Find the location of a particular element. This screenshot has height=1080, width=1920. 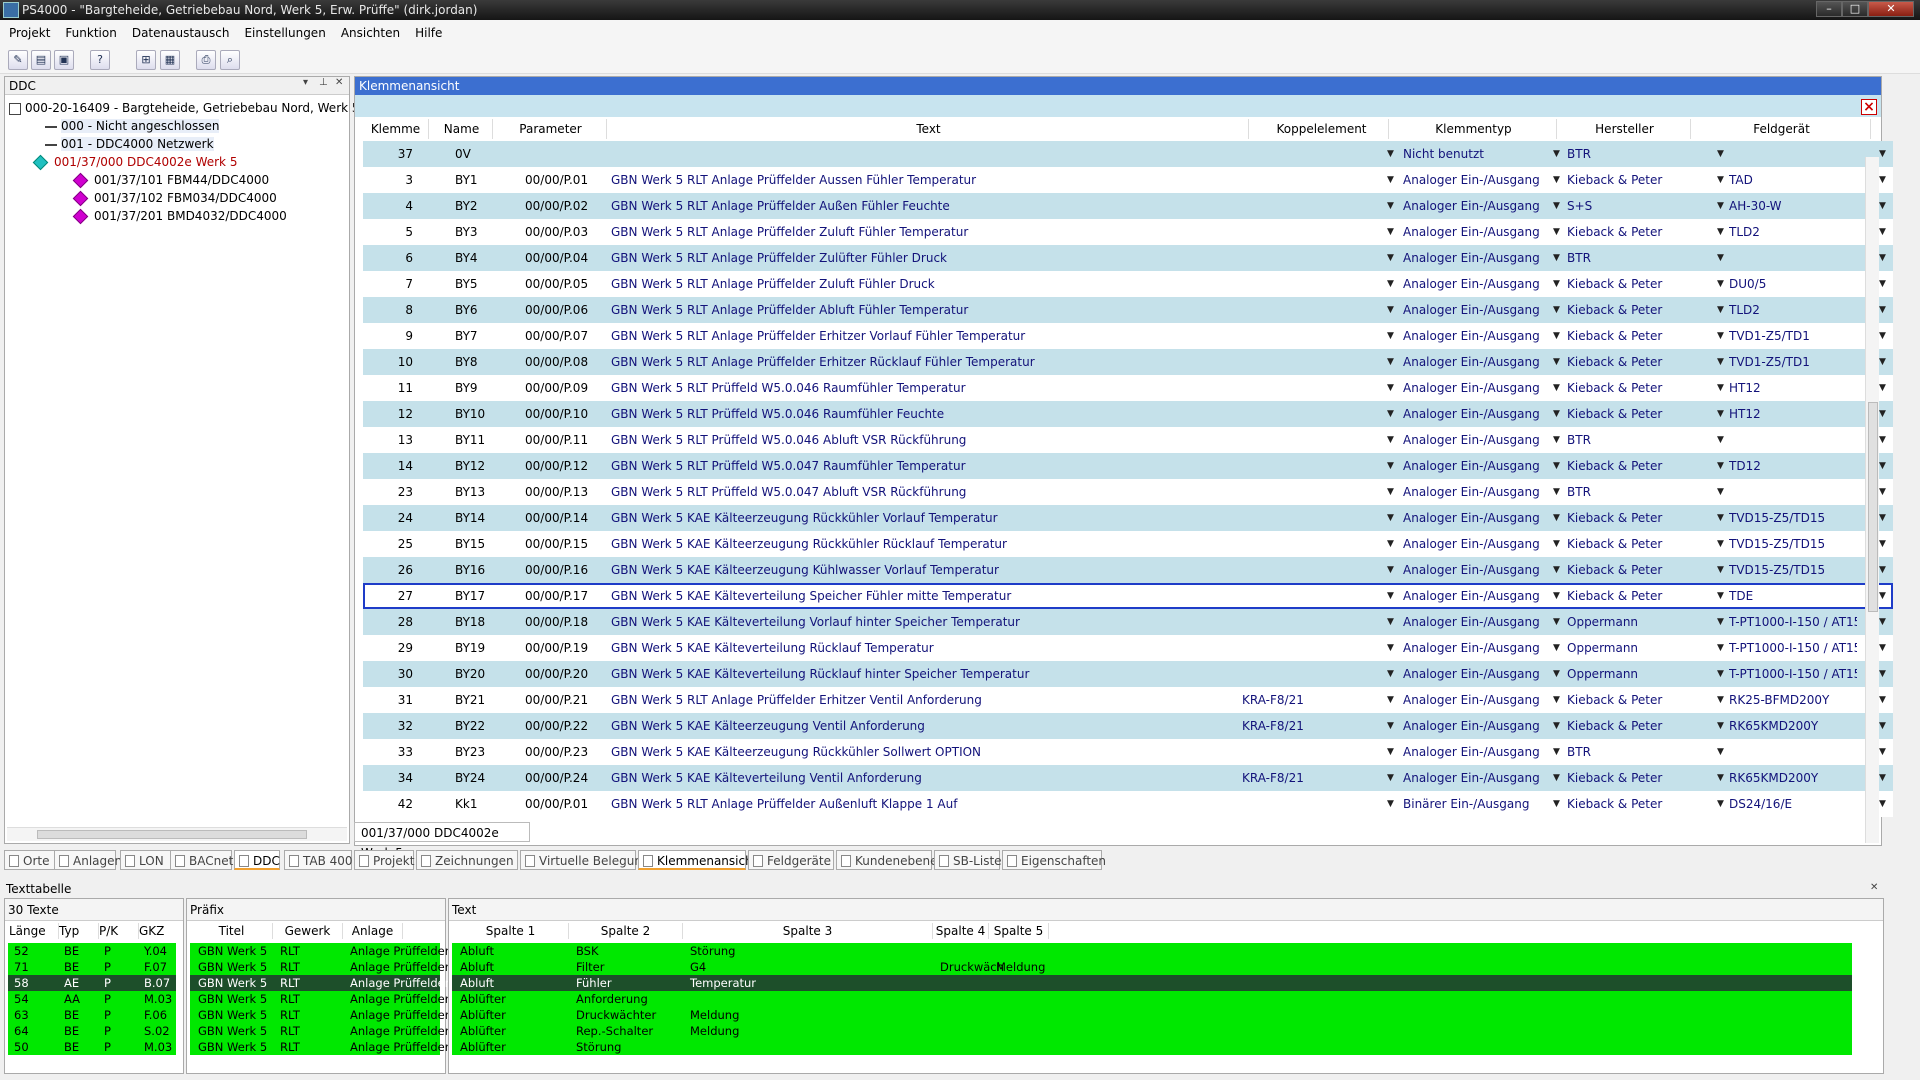

menu-1: Funktion is located at coordinates (90, 33).